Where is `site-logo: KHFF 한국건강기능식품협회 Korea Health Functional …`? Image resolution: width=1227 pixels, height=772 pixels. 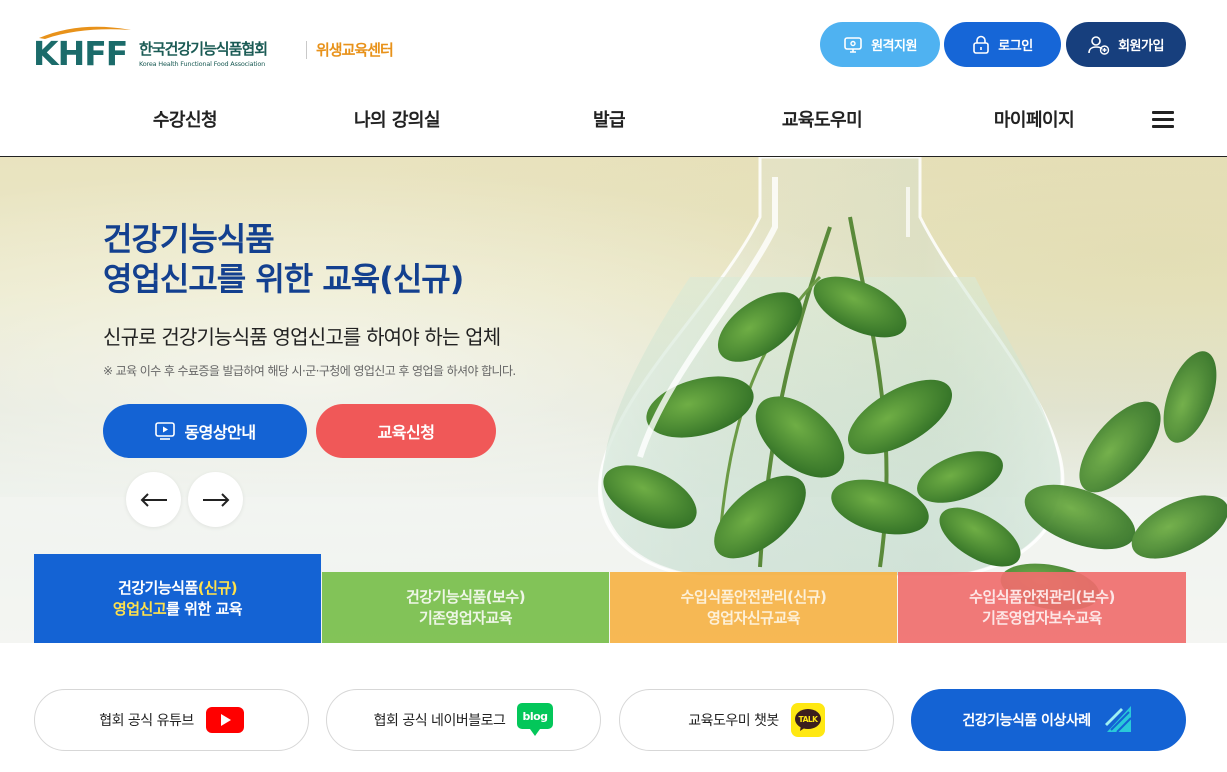
site-logo: KHFF 한국건강기능식품협회 Korea Health Functional … is located at coordinates (228, 48).